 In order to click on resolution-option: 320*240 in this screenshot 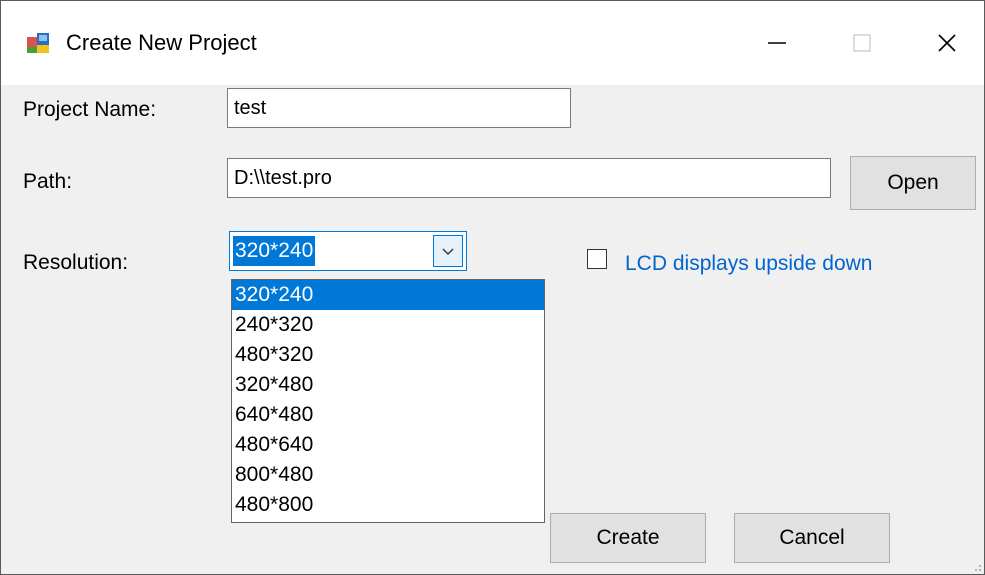, I will do `click(388, 295)`.